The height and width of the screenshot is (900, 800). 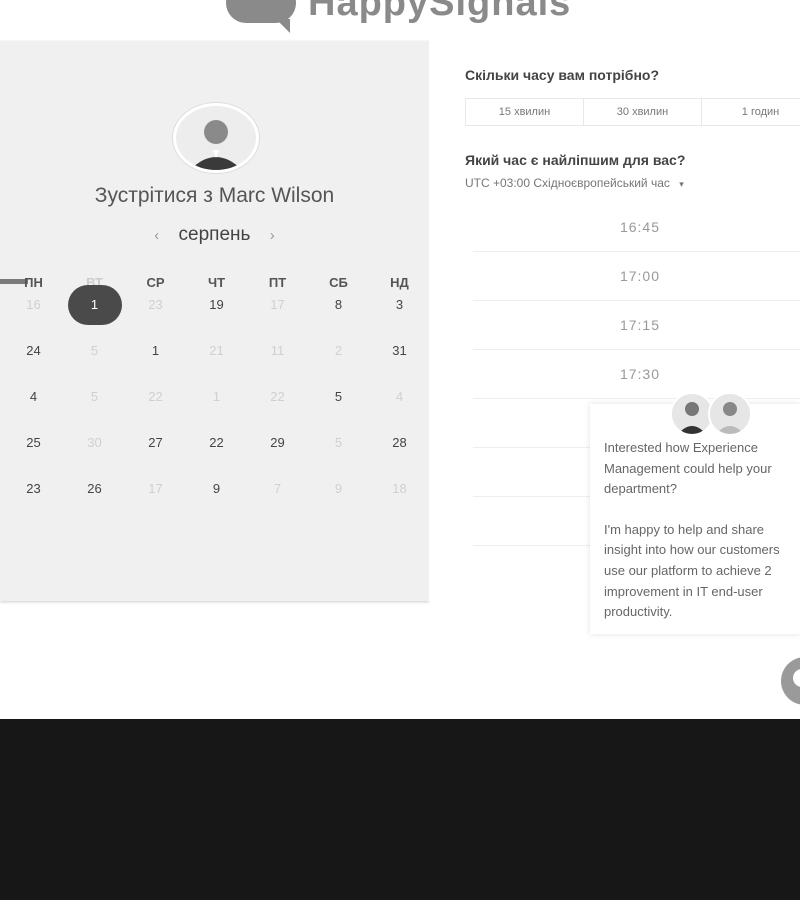 I want to click on duration-option: 30 хвилин, so click(x=642, y=112).